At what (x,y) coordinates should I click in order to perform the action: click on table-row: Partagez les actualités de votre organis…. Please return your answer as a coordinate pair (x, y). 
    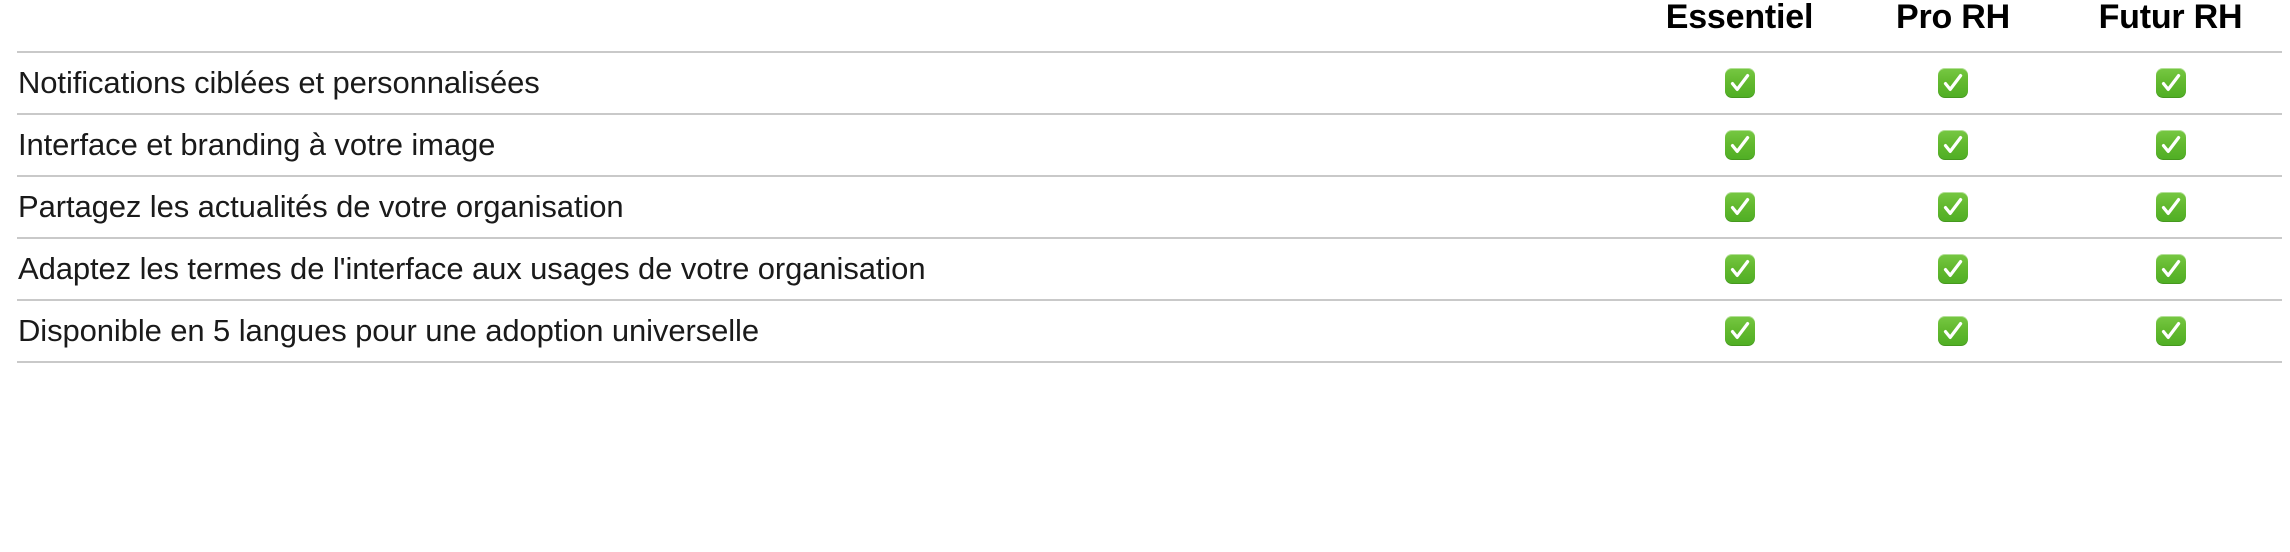
    Looking at the image, I should click on (1149, 207).